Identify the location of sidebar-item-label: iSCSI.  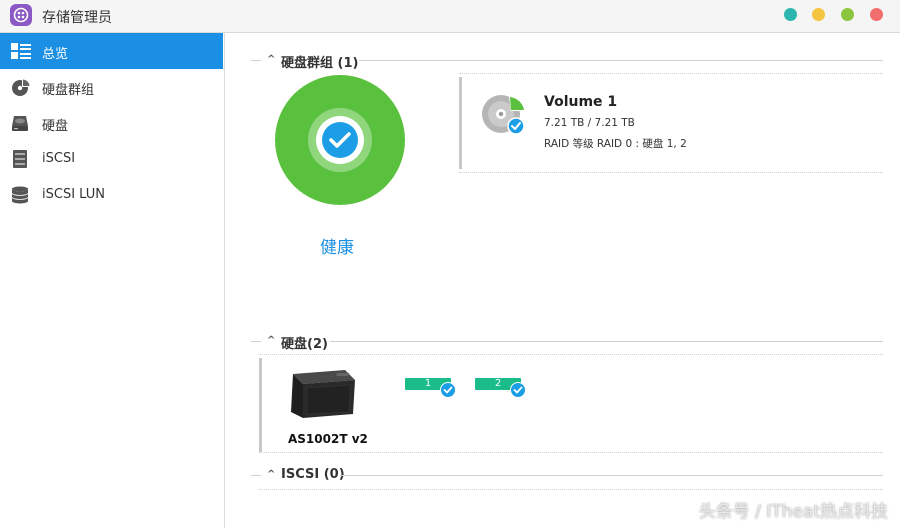
(59, 158).